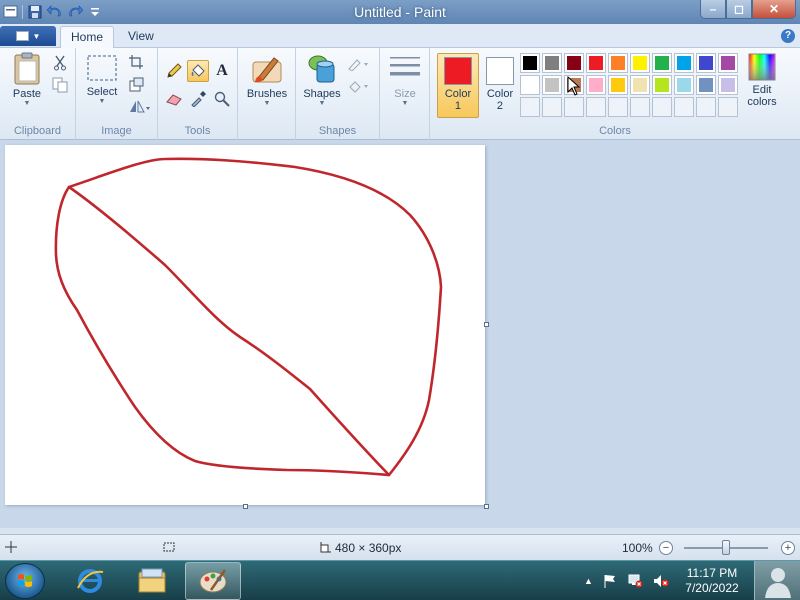 The height and width of the screenshot is (600, 800). I want to click on color1-button: Color 1, so click(458, 85).